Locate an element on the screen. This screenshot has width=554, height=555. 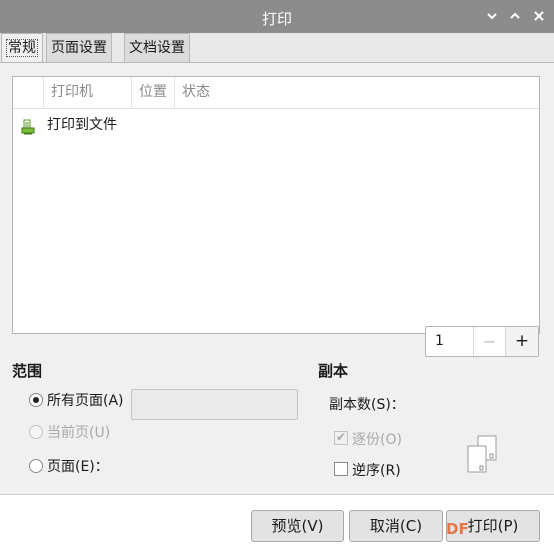
title-bar: 打印 is located at coordinates (277, 16).